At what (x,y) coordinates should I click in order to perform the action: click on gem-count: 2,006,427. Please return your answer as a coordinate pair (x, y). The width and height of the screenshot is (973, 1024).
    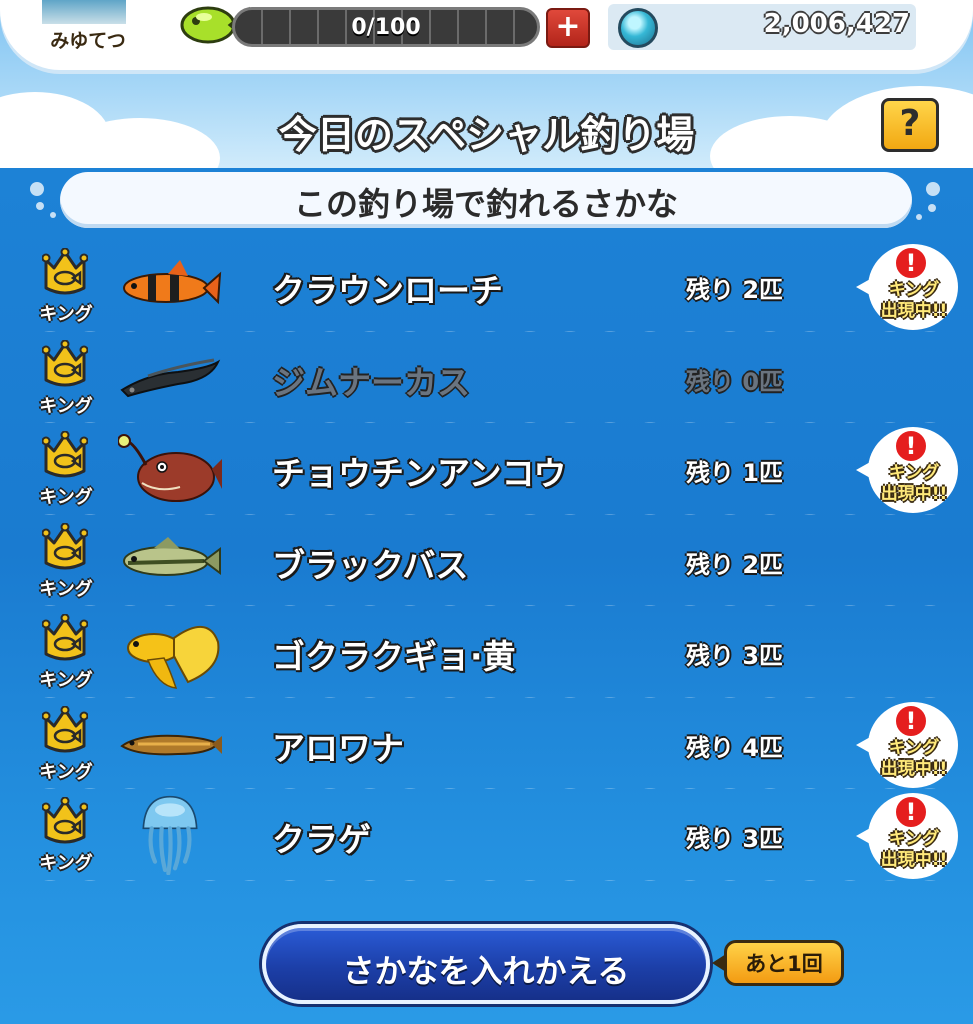
    Looking at the image, I should click on (836, 24).